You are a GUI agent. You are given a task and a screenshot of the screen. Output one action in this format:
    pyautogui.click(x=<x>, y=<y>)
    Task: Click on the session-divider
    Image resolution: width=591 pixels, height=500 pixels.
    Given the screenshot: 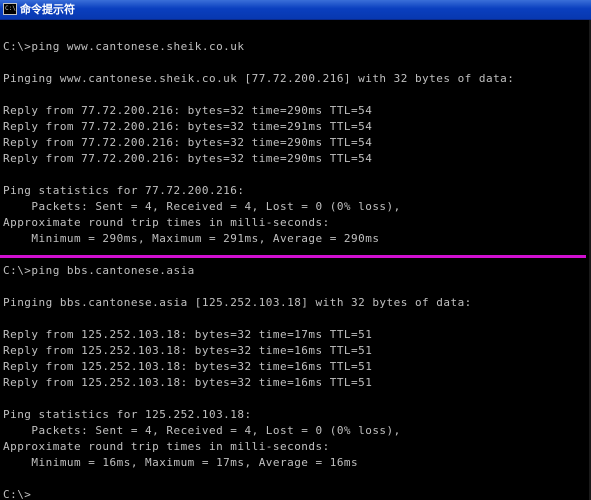 What is the action you would take?
    pyautogui.click(x=293, y=256)
    